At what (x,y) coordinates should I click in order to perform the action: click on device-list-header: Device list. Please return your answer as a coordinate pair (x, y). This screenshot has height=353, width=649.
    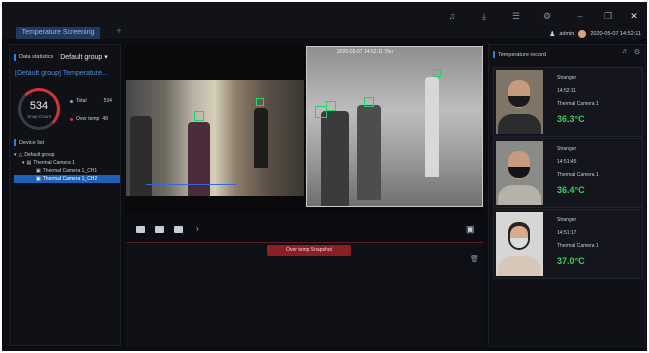
    Looking at the image, I should click on (29, 142).